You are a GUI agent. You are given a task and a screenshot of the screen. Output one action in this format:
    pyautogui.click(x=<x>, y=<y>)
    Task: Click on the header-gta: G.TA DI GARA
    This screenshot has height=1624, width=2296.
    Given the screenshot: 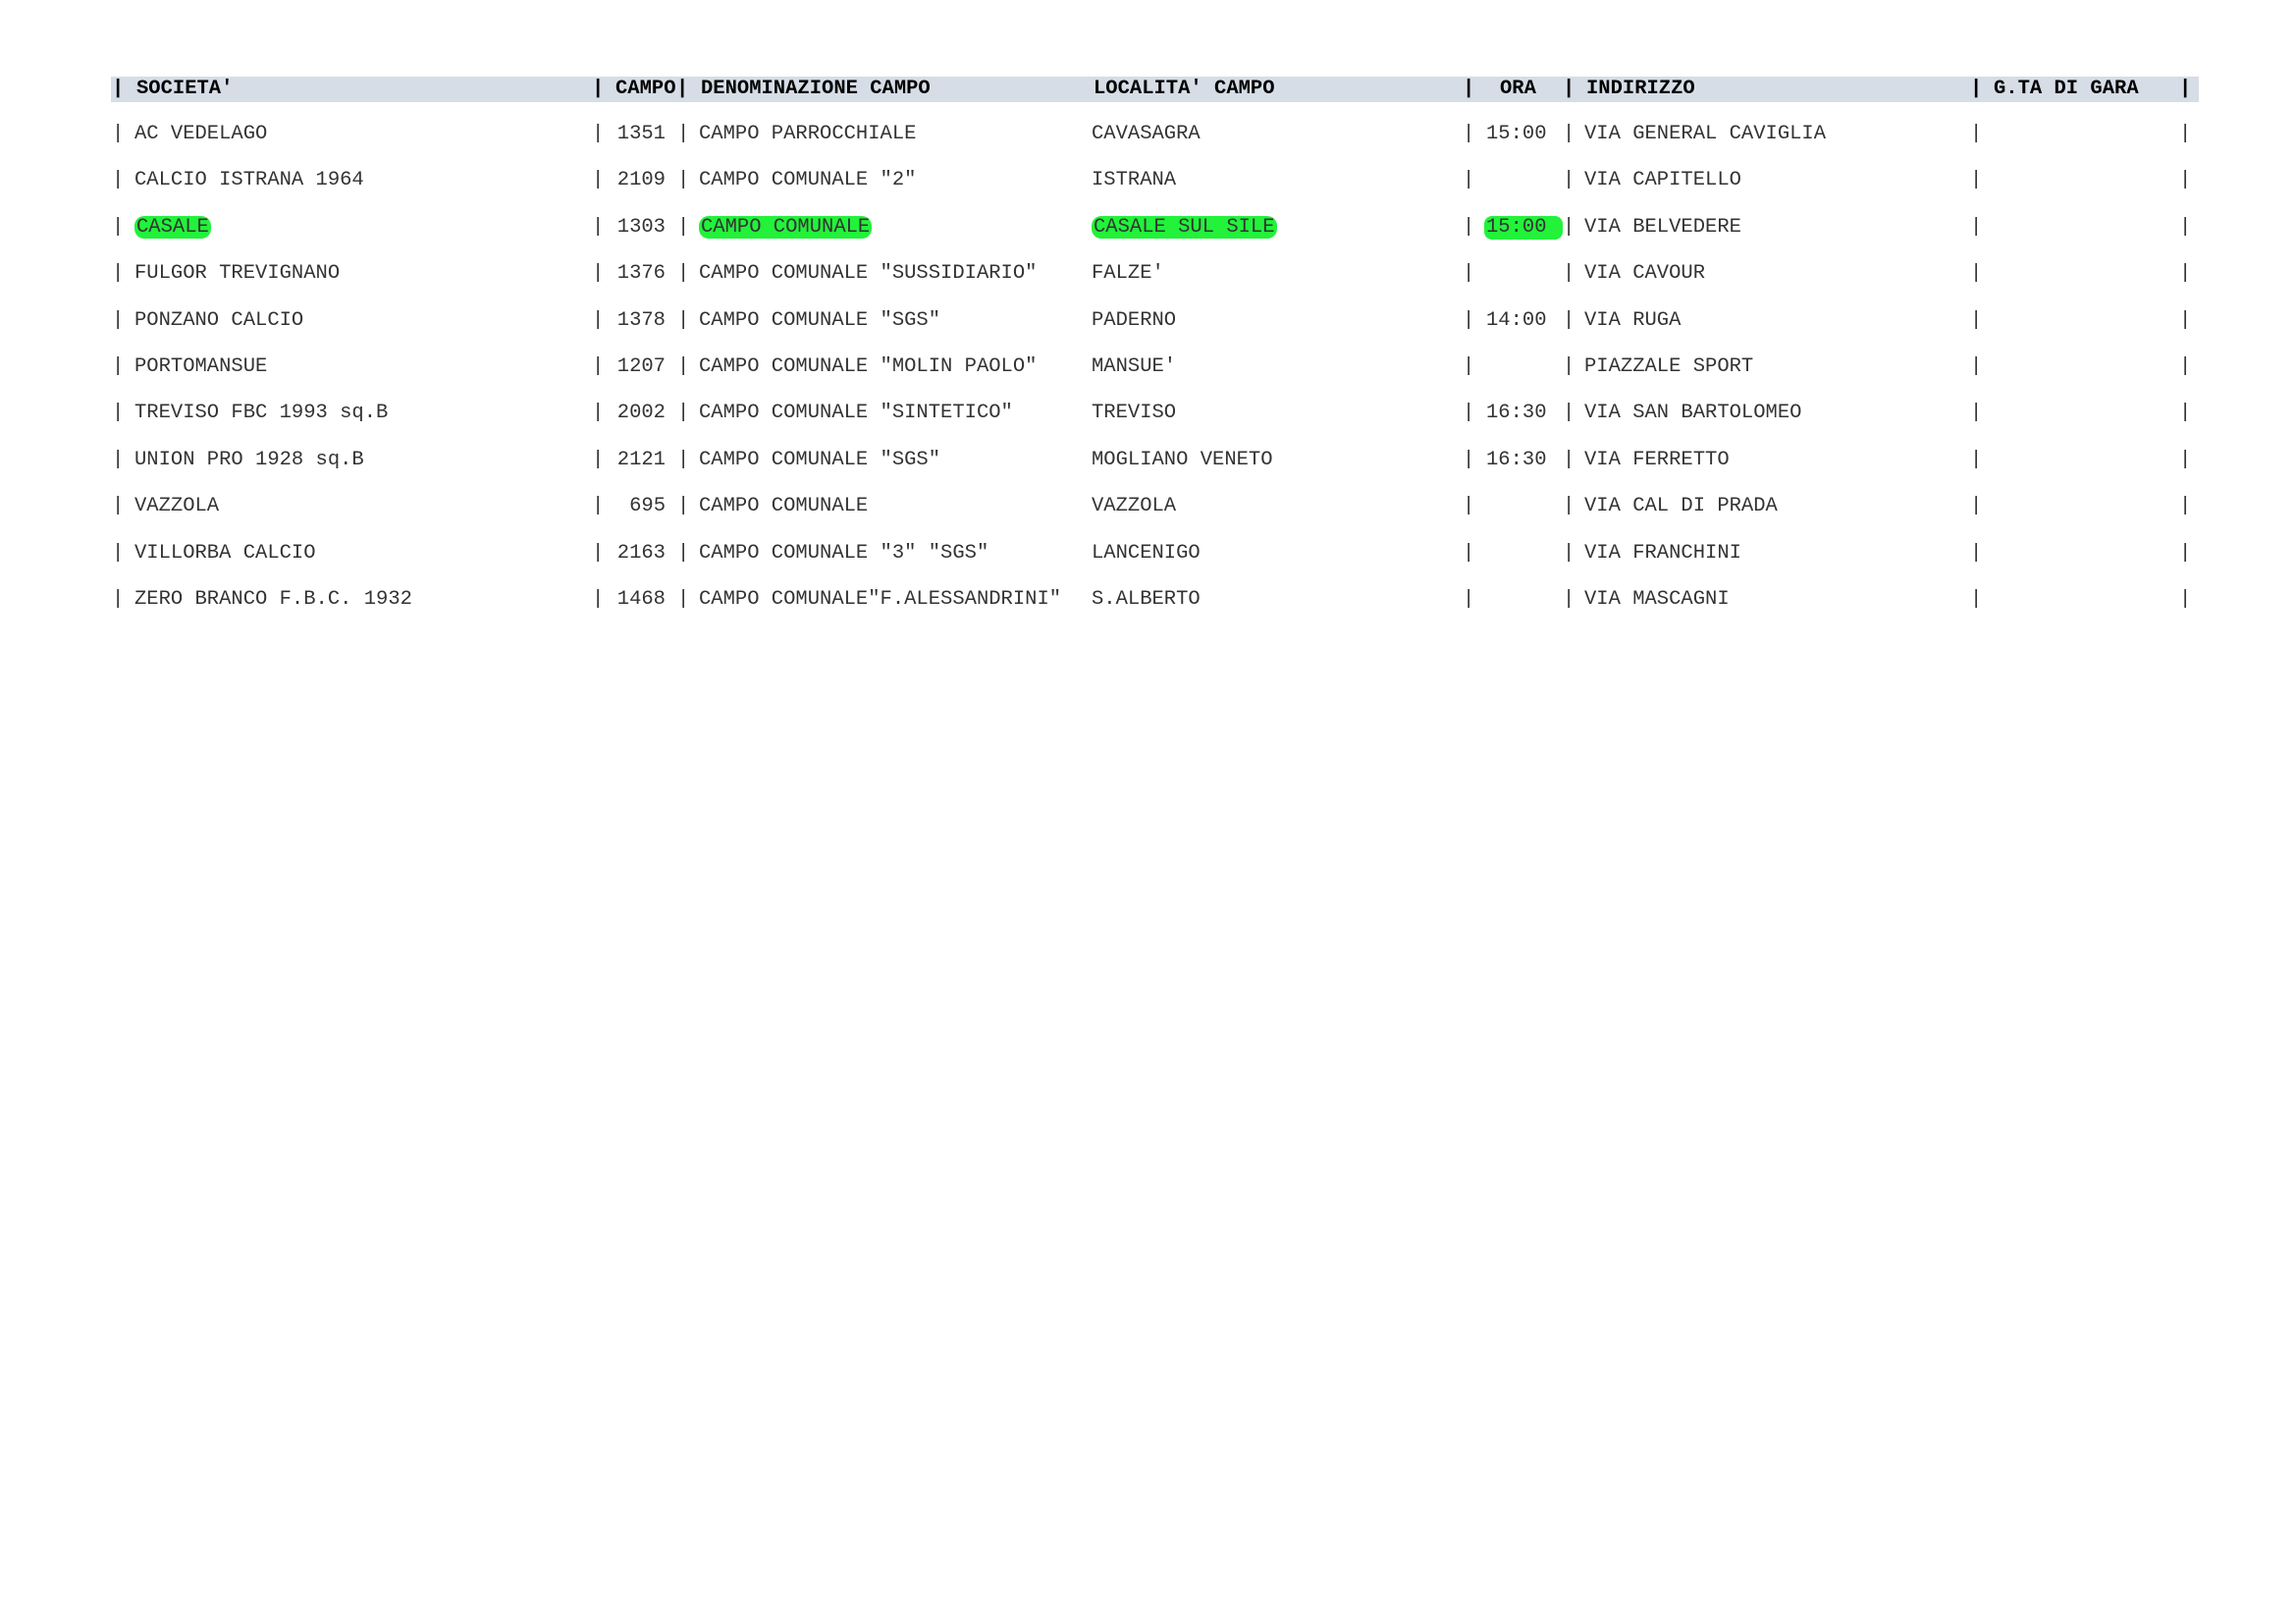 What is the action you would take?
    pyautogui.click(x=2066, y=89)
    